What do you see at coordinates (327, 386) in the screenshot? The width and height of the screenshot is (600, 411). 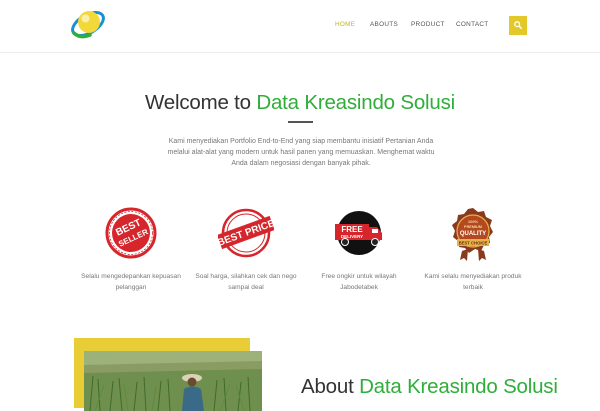 I see `about-title-prefix: About` at bounding box center [327, 386].